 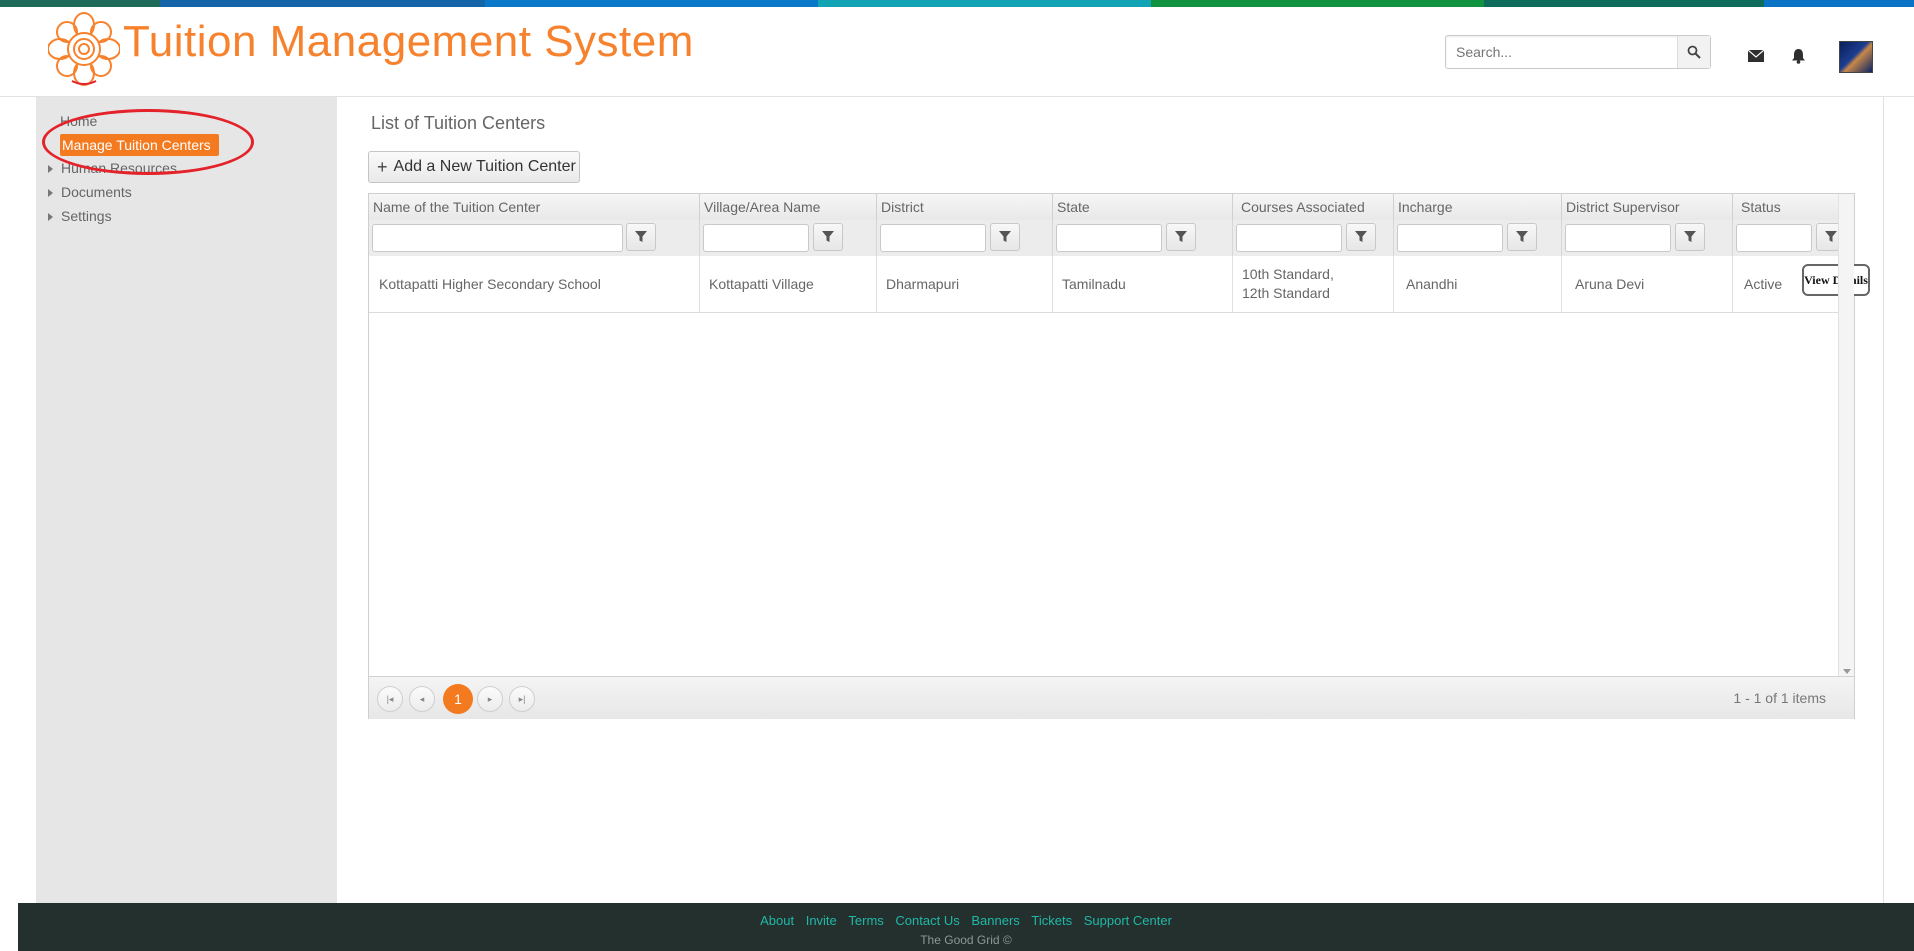 What do you see at coordinates (995, 920) in the screenshot?
I see `footer-link-banners: Banners` at bounding box center [995, 920].